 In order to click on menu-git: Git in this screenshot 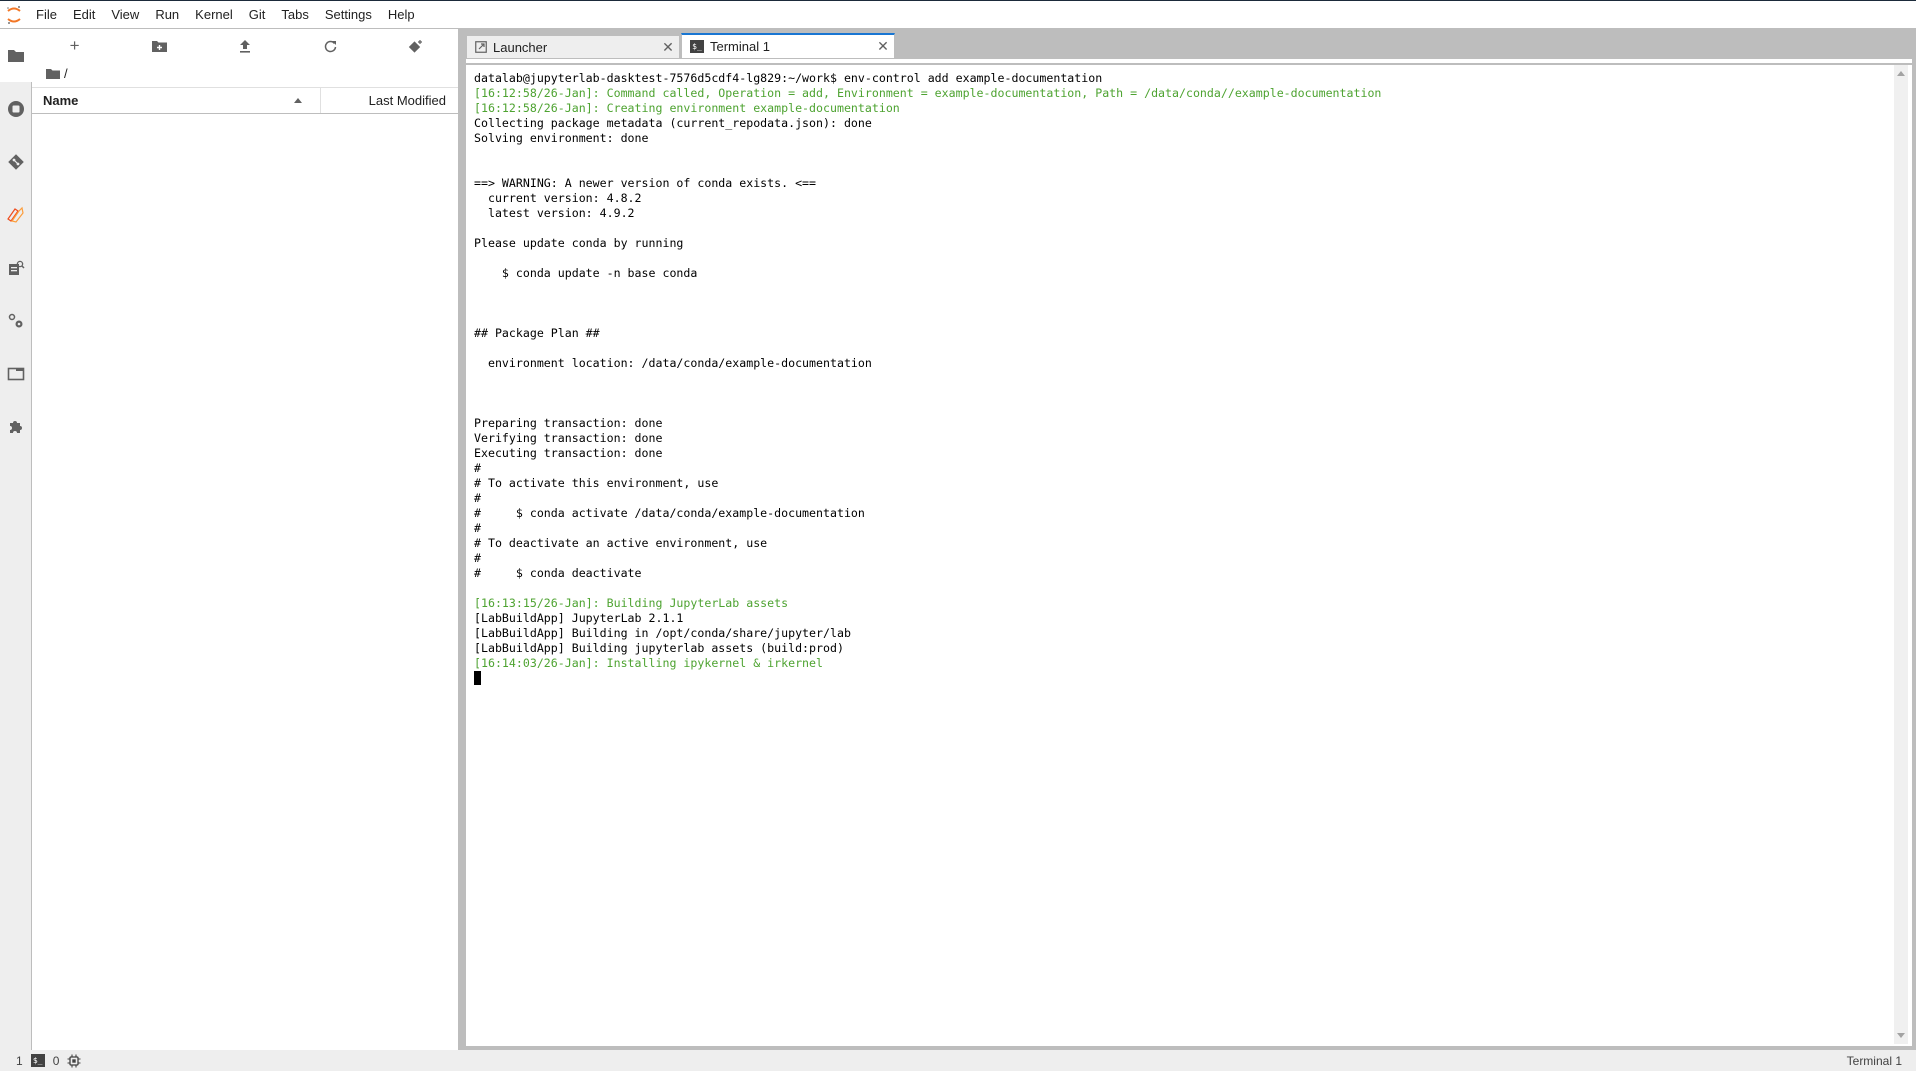, I will do `click(257, 14)`.